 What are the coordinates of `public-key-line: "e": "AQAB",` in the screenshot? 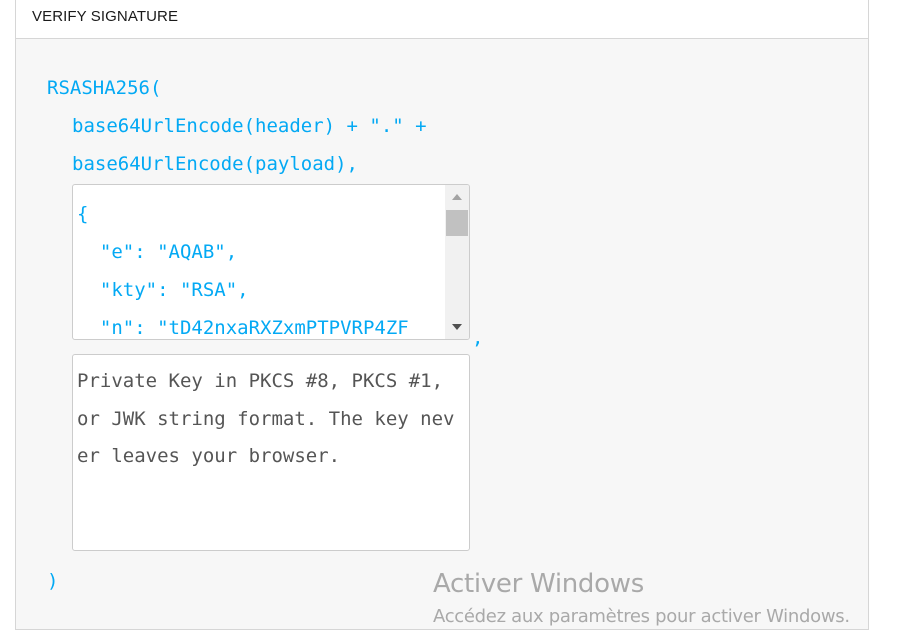 It's located at (157, 252).